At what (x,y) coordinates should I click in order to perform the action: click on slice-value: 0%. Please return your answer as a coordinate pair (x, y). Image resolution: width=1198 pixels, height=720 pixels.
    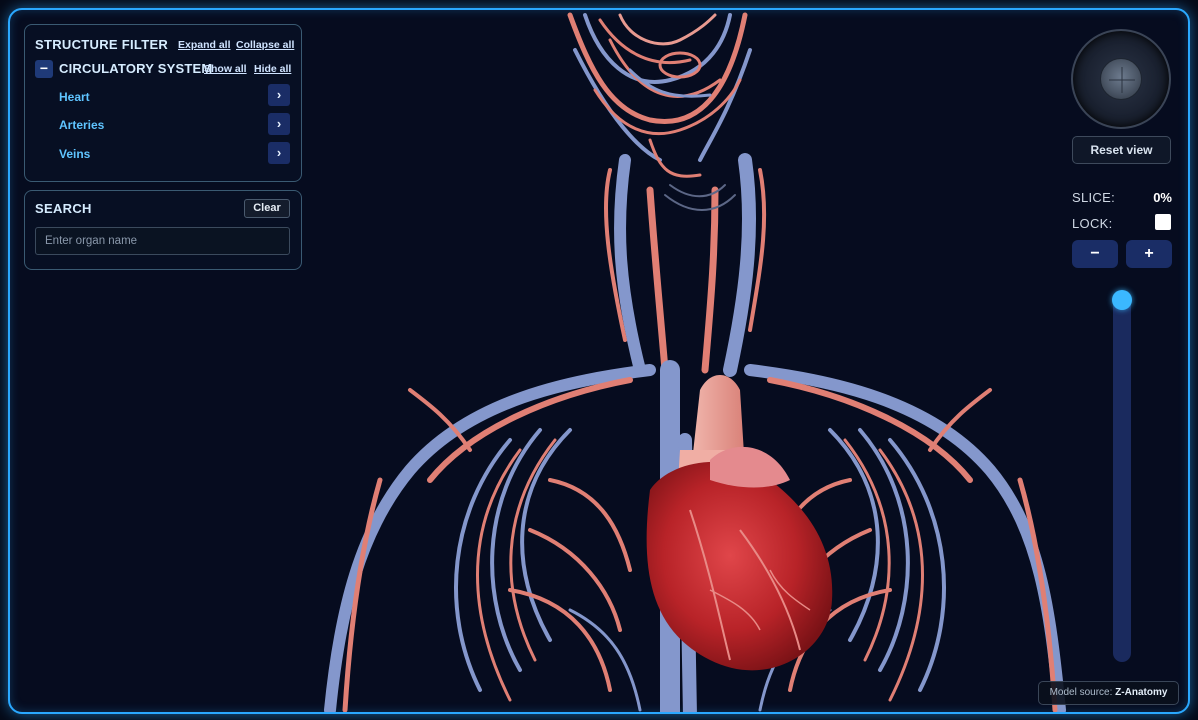
    Looking at the image, I should click on (1162, 197).